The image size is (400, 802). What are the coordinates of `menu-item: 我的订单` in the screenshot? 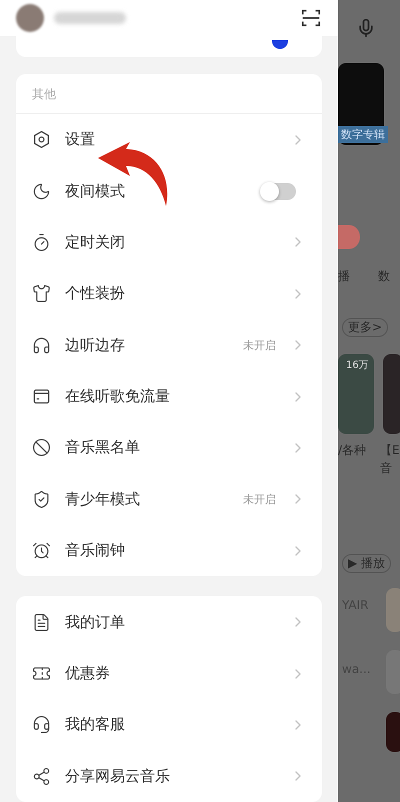 It's located at (169, 622).